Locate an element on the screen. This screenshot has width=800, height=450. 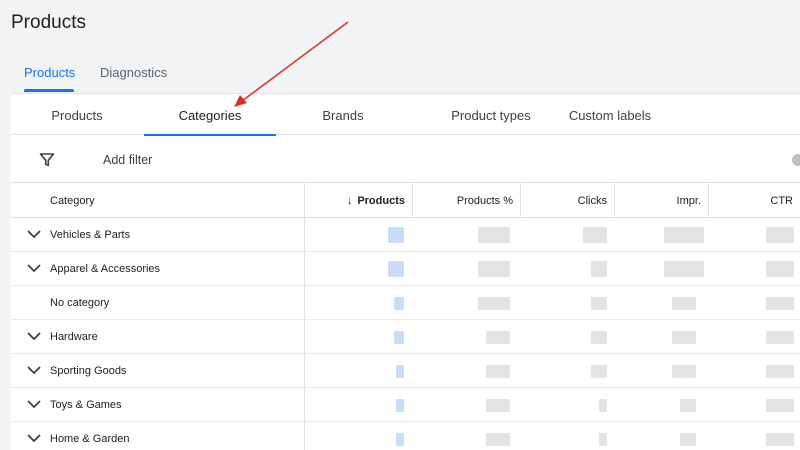
row-category-label: Home & Garden is located at coordinates (90, 439).